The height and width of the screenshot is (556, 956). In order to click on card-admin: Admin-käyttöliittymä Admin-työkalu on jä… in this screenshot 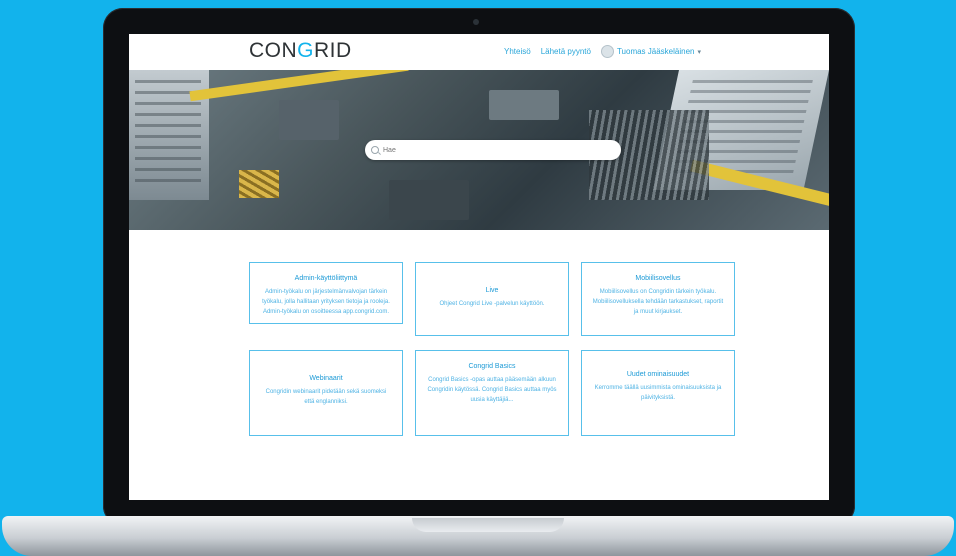, I will do `click(326, 293)`.